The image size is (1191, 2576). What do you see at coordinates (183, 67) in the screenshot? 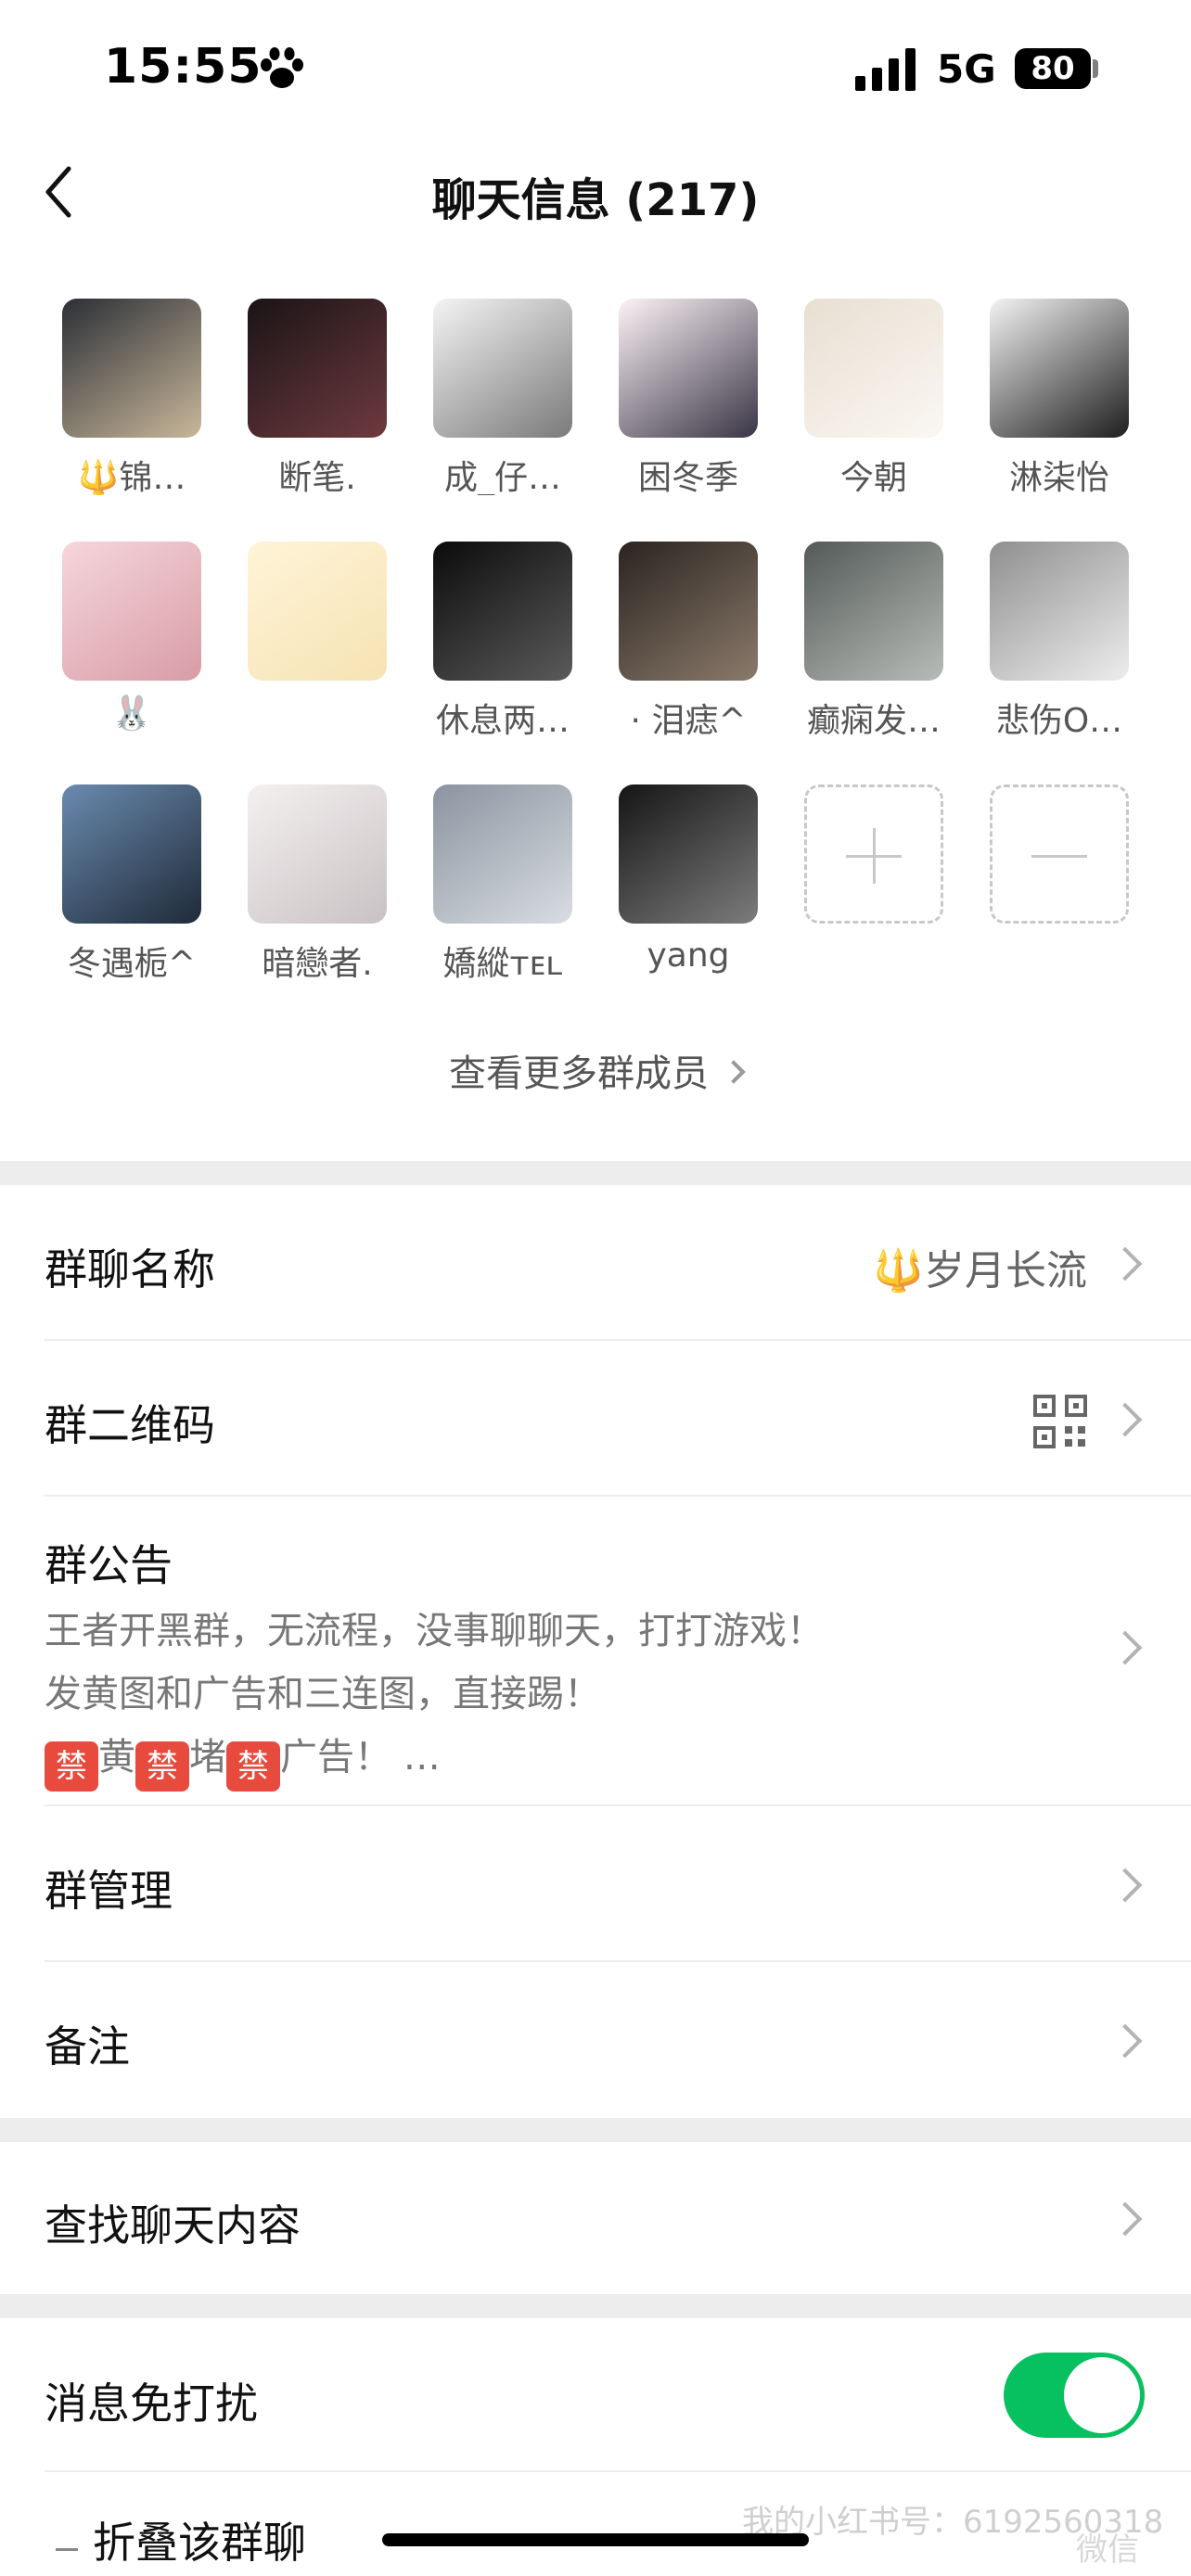
I see `status-time: 15:55` at bounding box center [183, 67].